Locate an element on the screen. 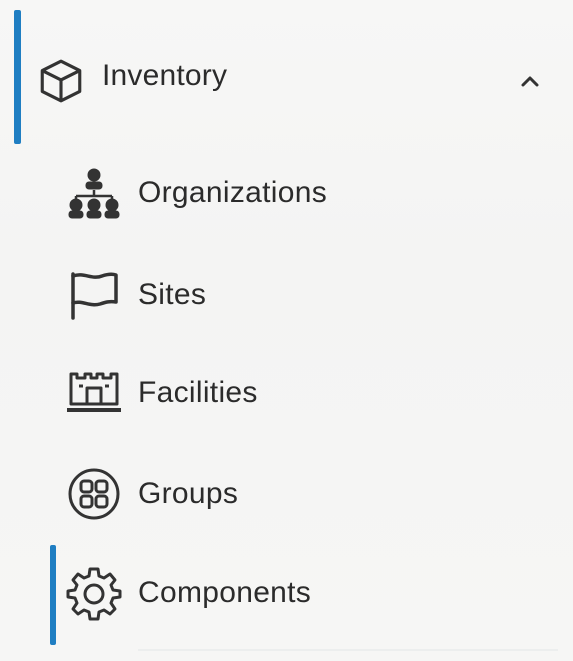 This screenshot has width=573, height=661. nav-item-components: Components is located at coordinates (300, 598).